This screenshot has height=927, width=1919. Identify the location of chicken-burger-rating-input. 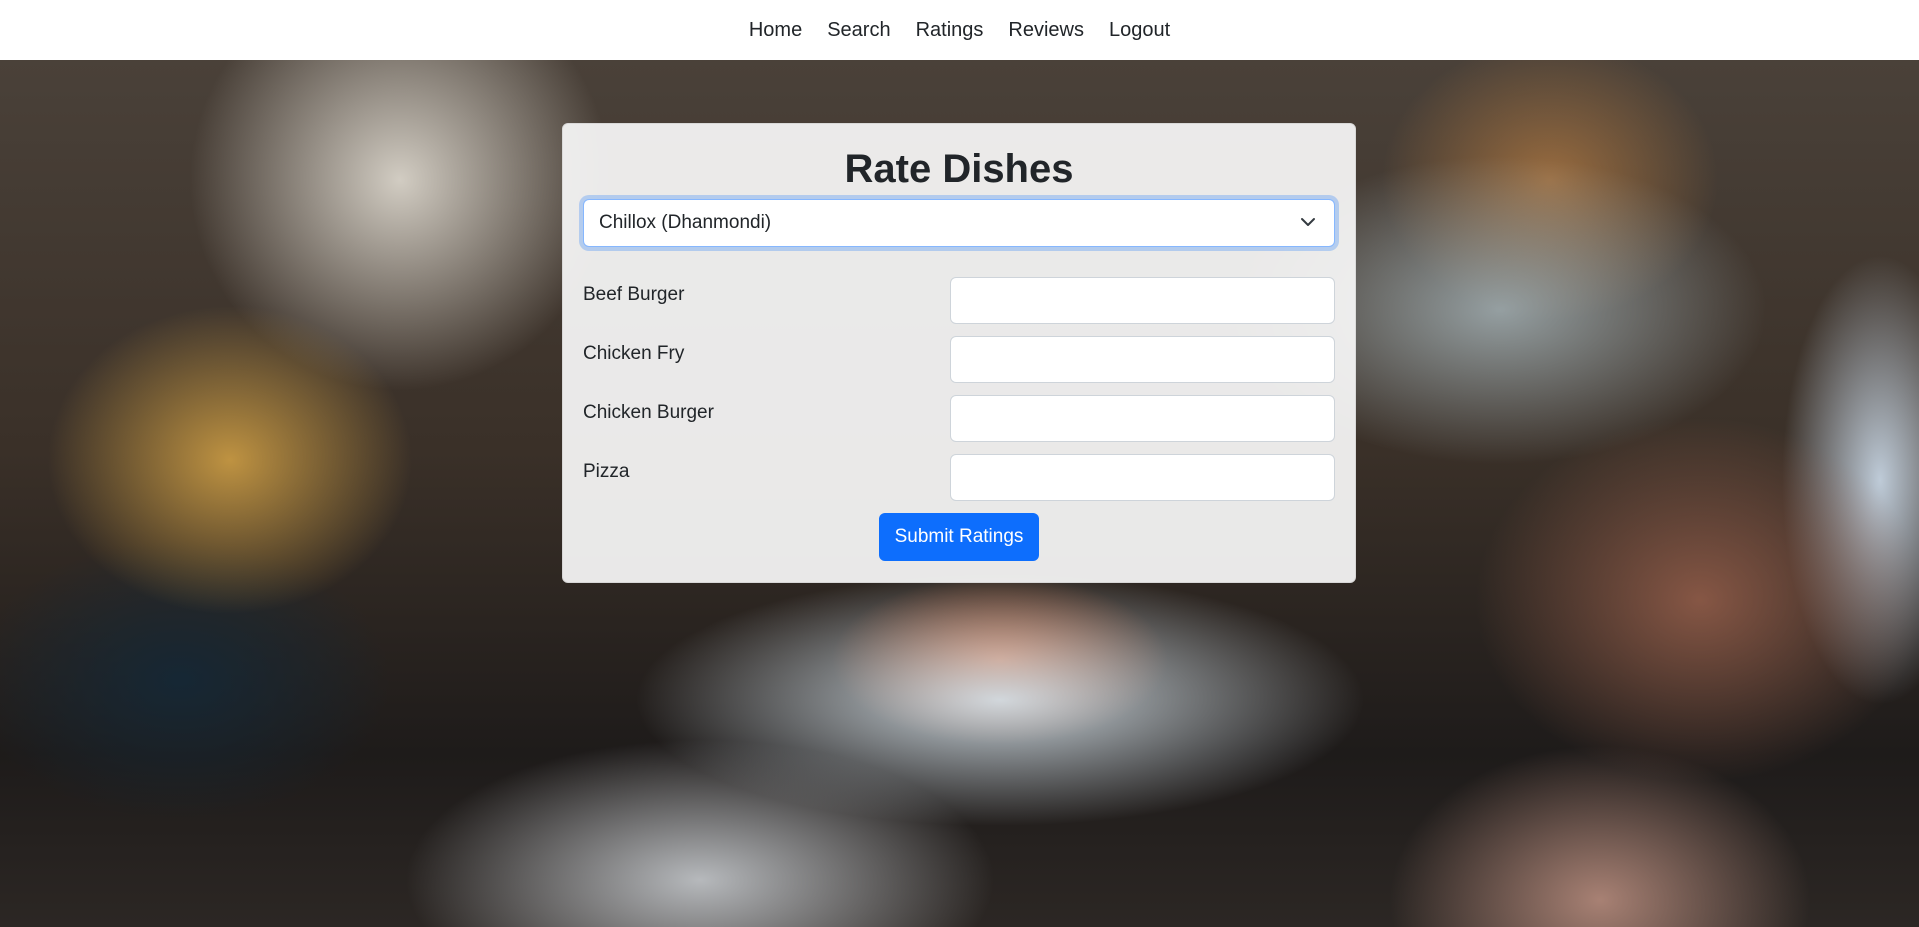
(1142, 418).